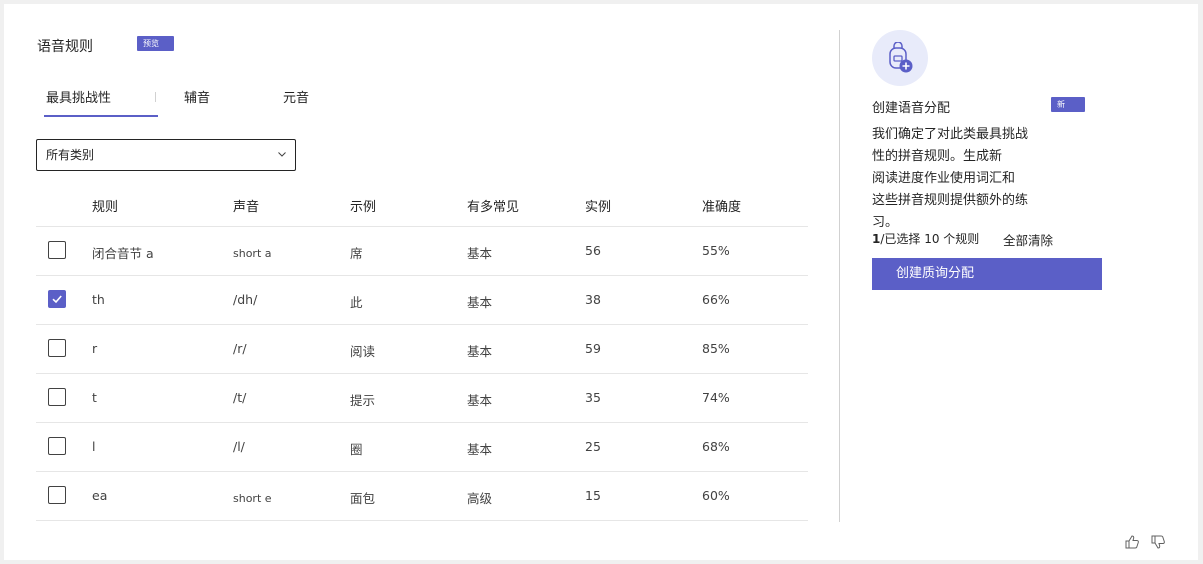 The image size is (1203, 564). Describe the element at coordinates (94, 397) in the screenshot. I see `rule-cell: t` at that location.